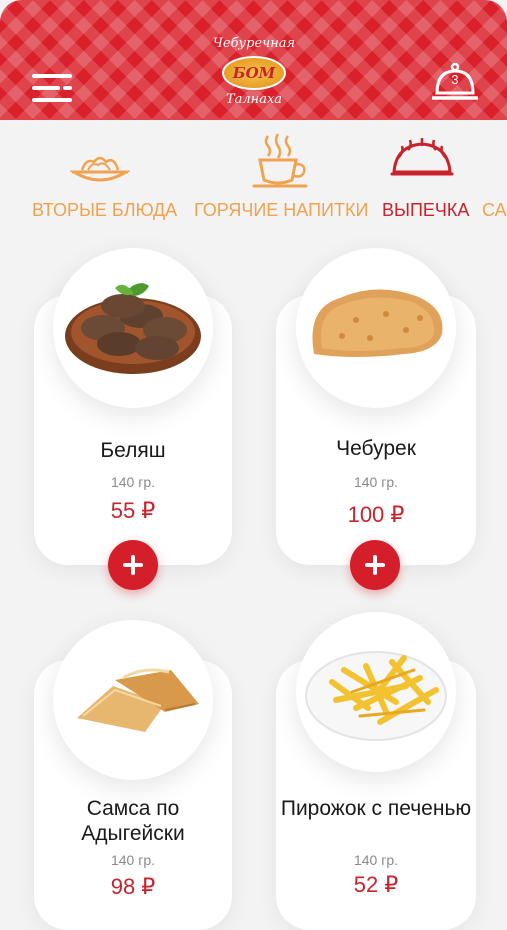 This screenshot has width=507, height=930. Describe the element at coordinates (376, 808) in the screenshot. I see `product-name: Пирожок с печенью` at that location.